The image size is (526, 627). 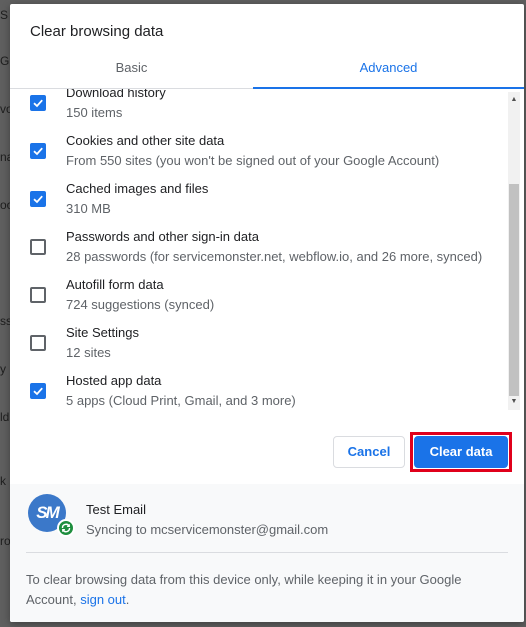 I want to click on item-title: Autofill form data, so click(x=115, y=284).